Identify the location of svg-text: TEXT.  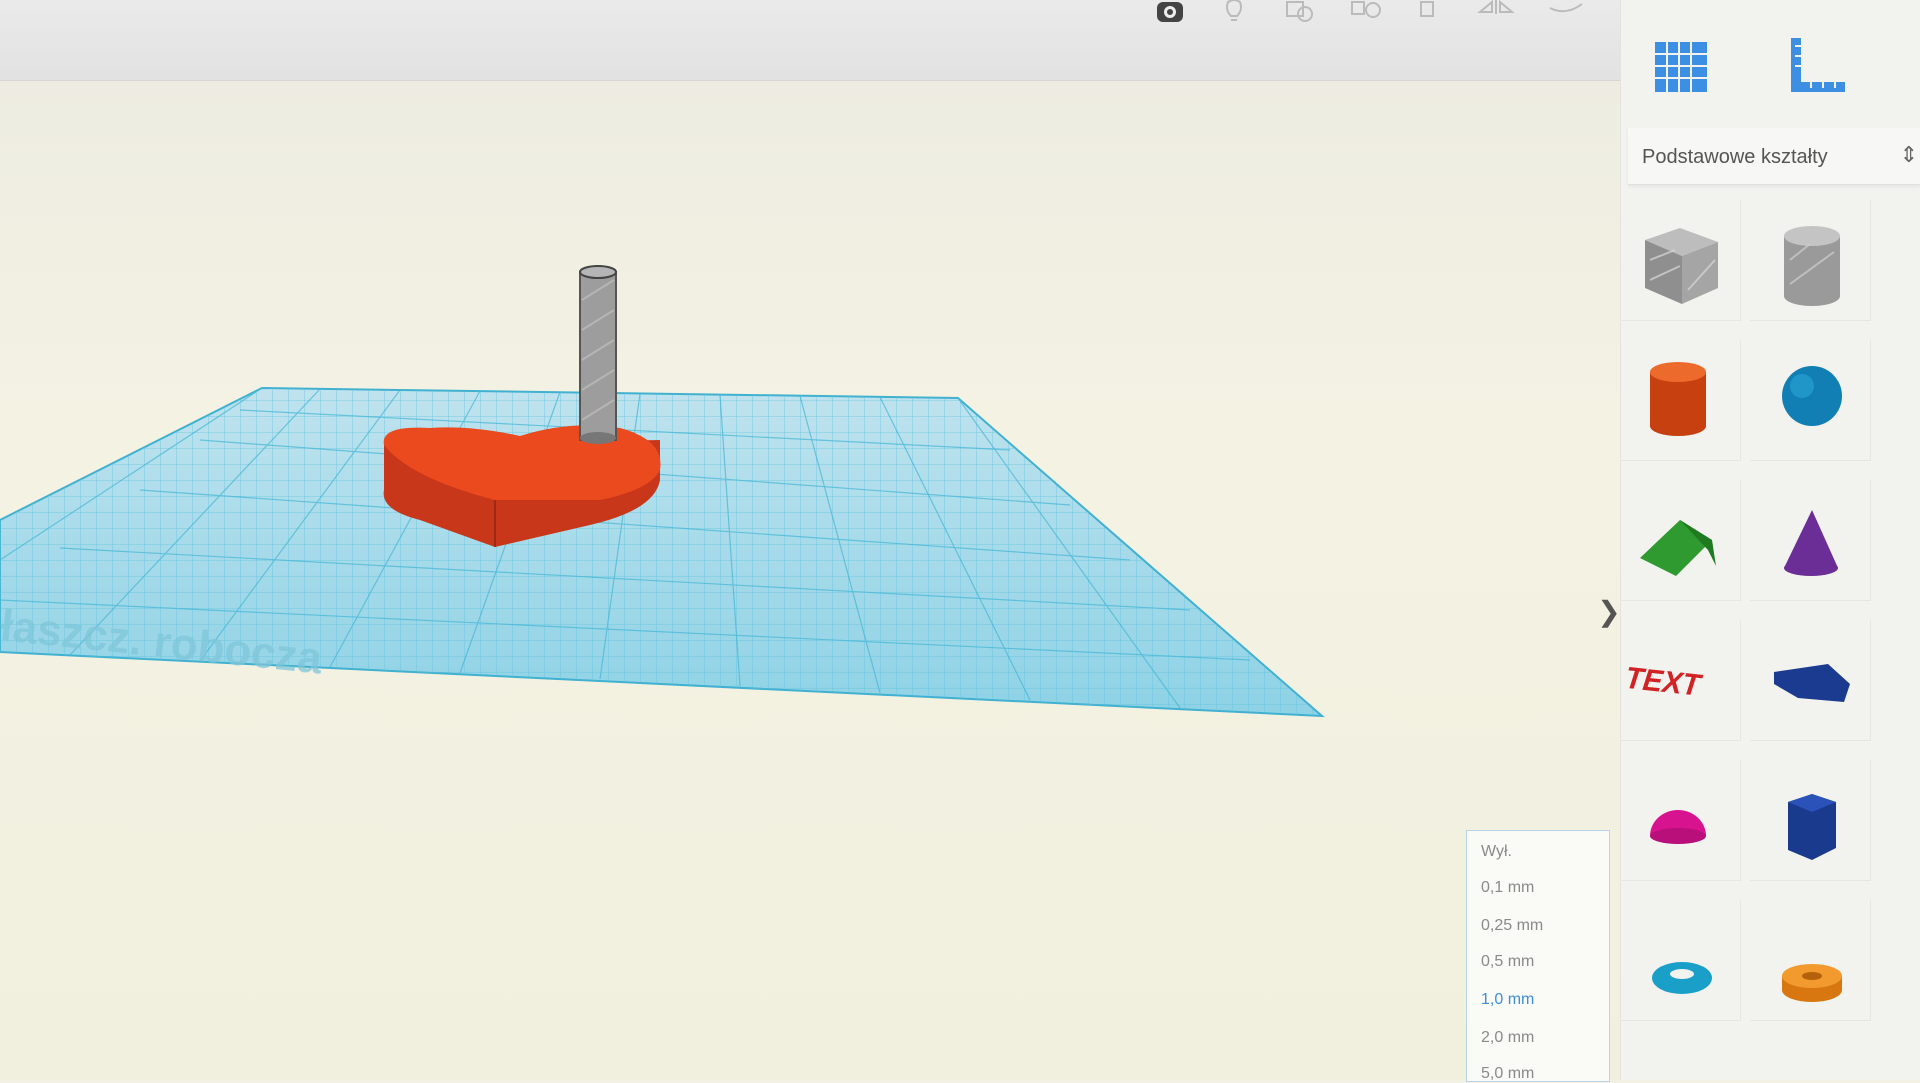
(1662, 682).